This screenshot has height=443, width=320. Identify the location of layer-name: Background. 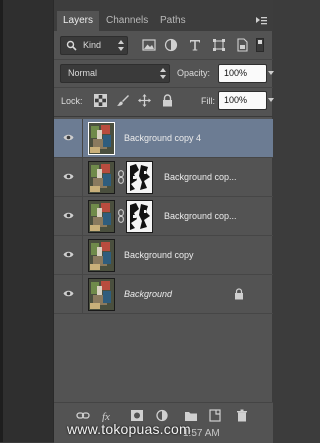
(148, 294).